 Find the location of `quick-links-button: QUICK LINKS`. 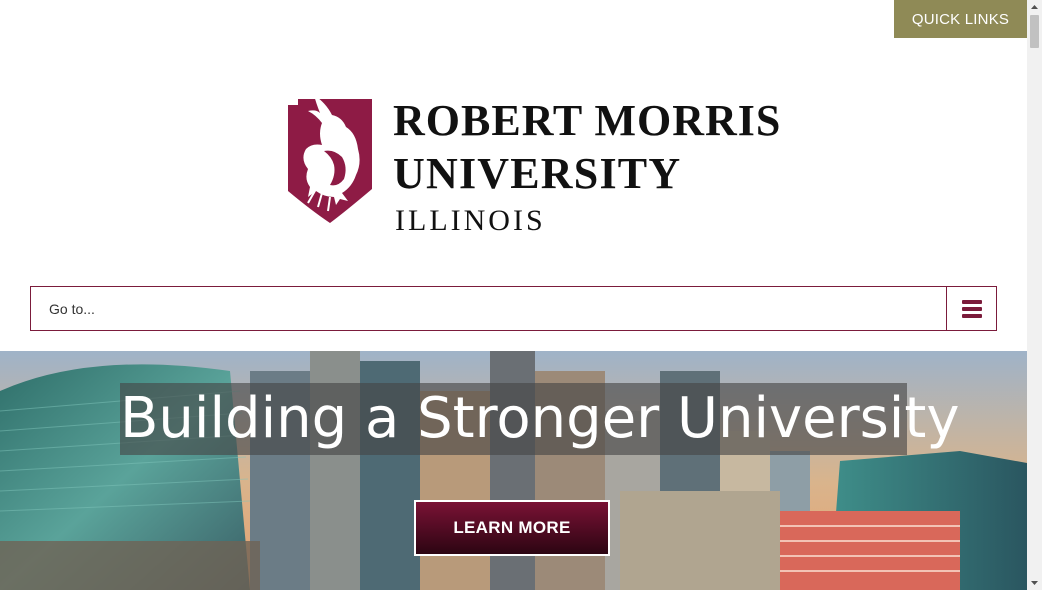

quick-links-button: QUICK LINKS is located at coordinates (960, 19).